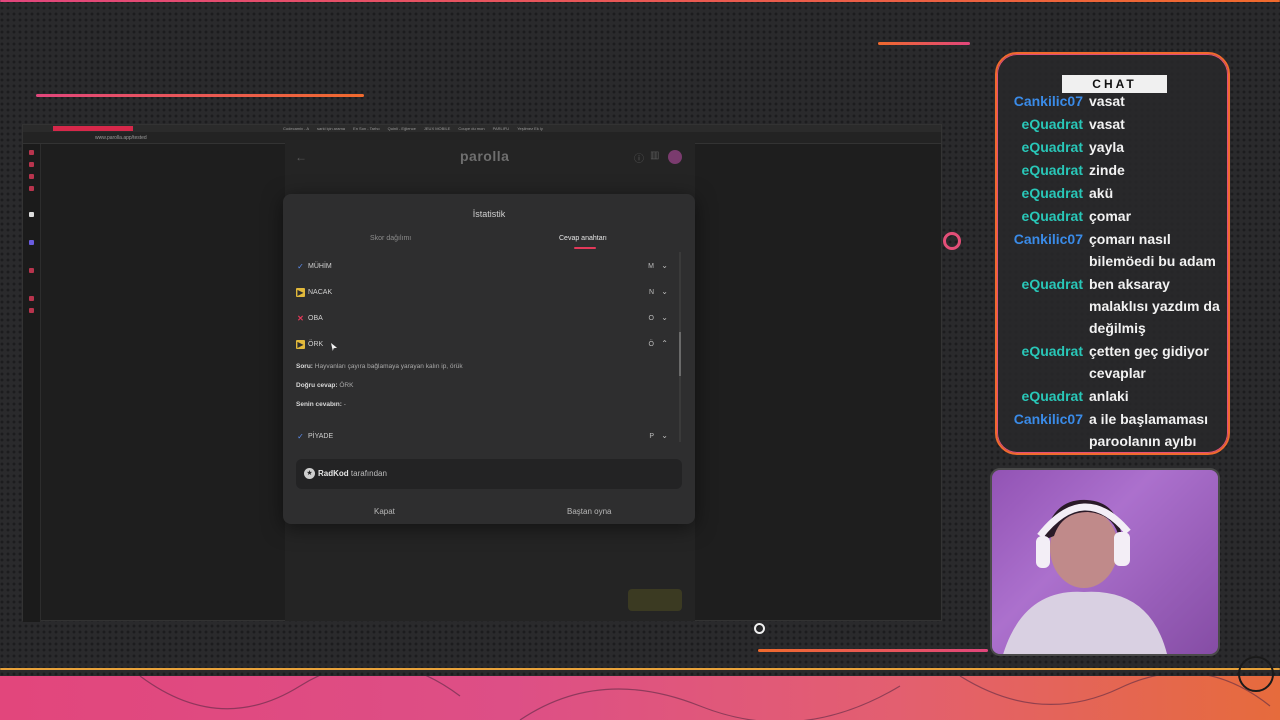 Image resolution: width=1280 pixels, height=720 pixels. Describe the element at coordinates (437, 128) in the screenshot. I see `browser-tab: JEUX MOBILE` at that location.